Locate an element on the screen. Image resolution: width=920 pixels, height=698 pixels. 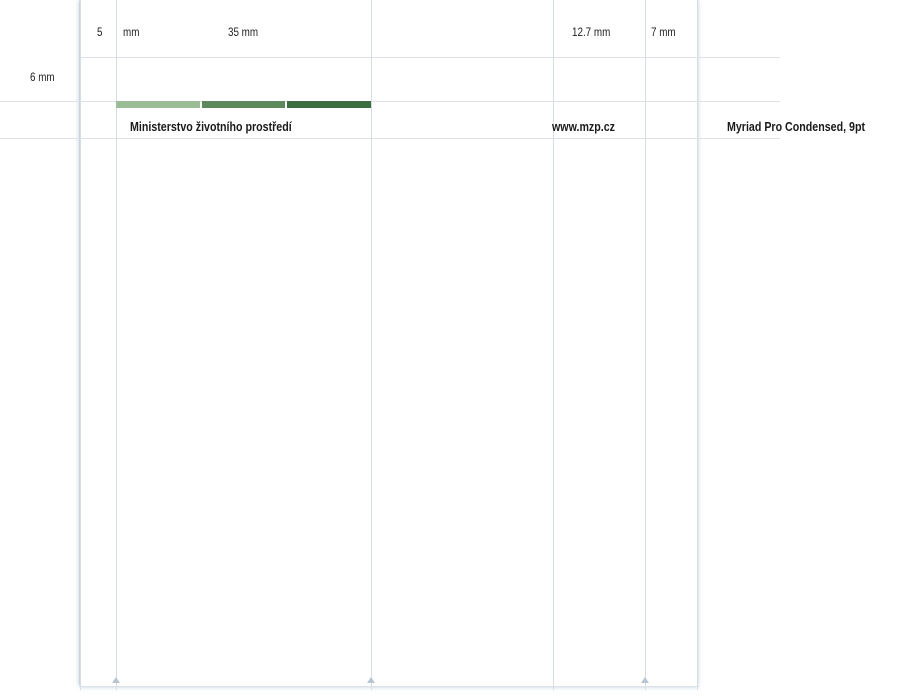
bottom-marker-left is located at coordinates (116, 680).